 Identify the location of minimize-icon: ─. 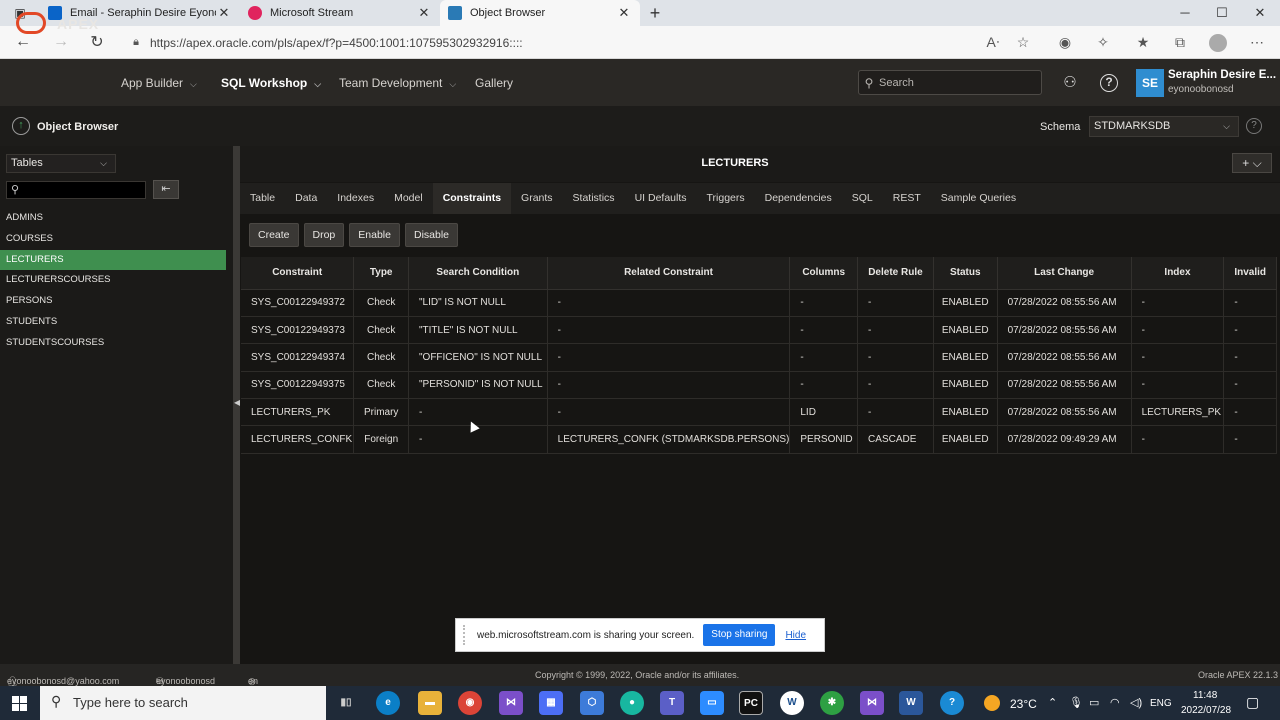
(1185, 13).